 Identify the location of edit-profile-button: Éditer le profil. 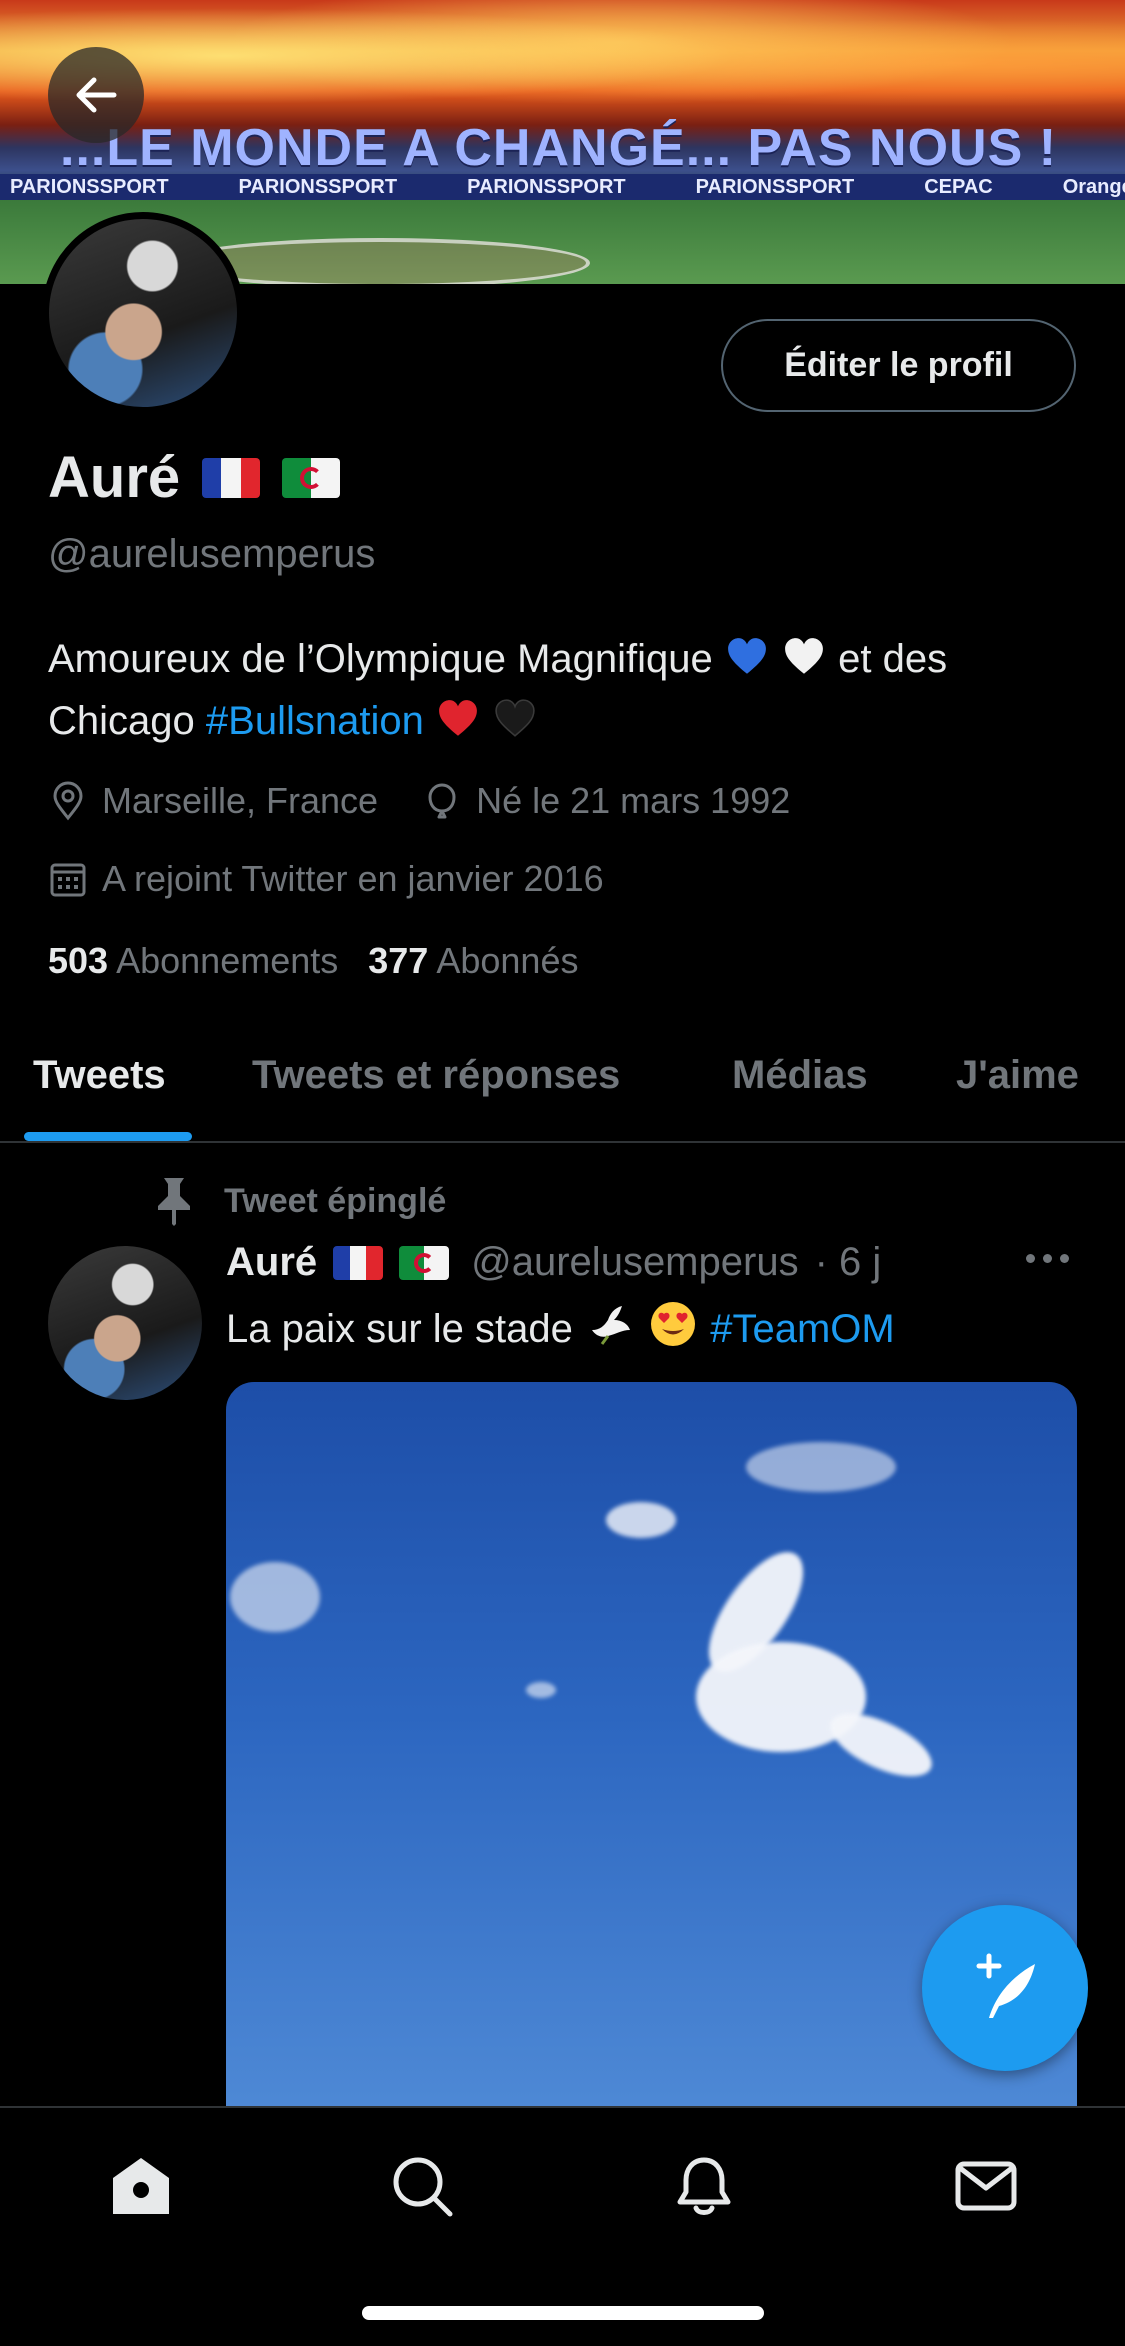
(898, 365).